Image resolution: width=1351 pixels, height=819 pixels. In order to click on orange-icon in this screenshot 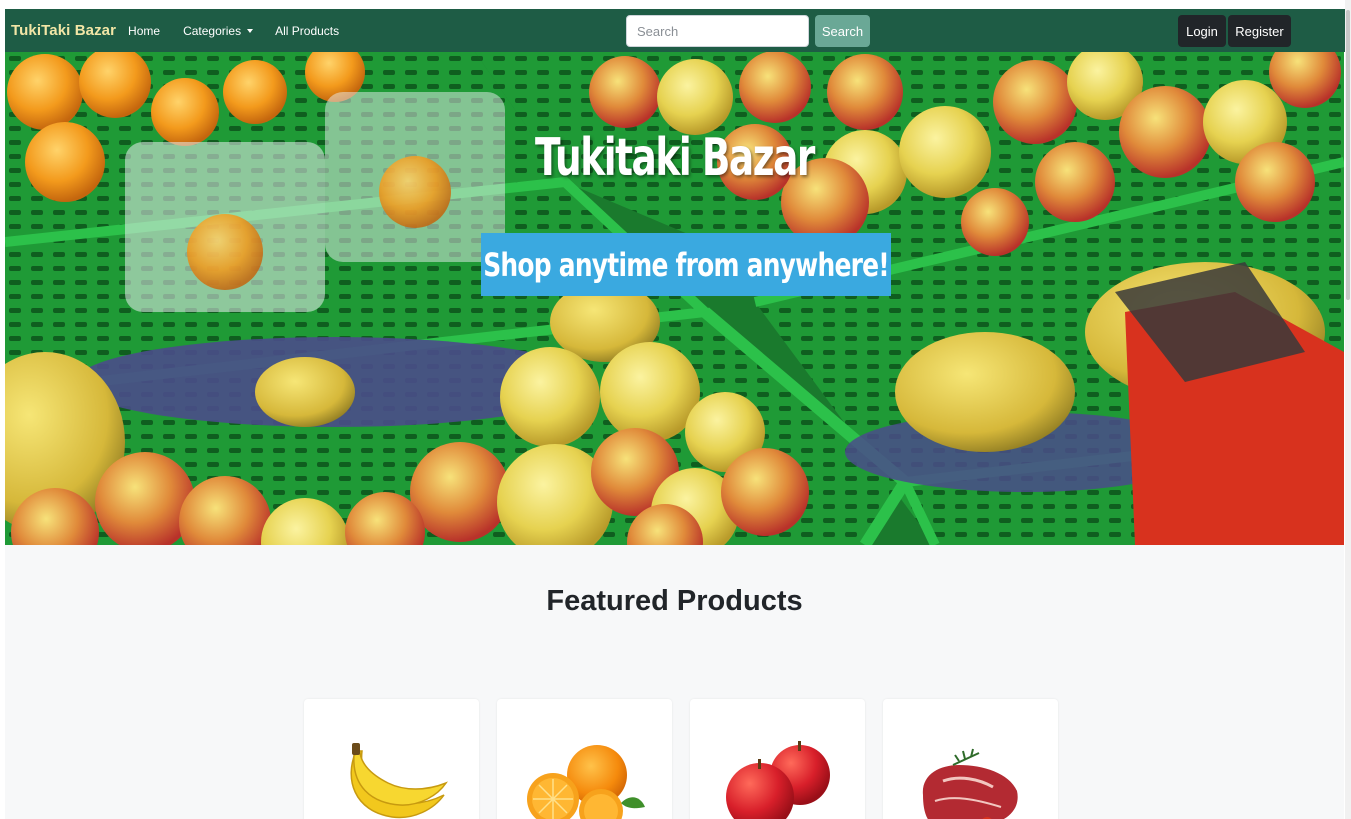, I will do `click(586, 782)`.